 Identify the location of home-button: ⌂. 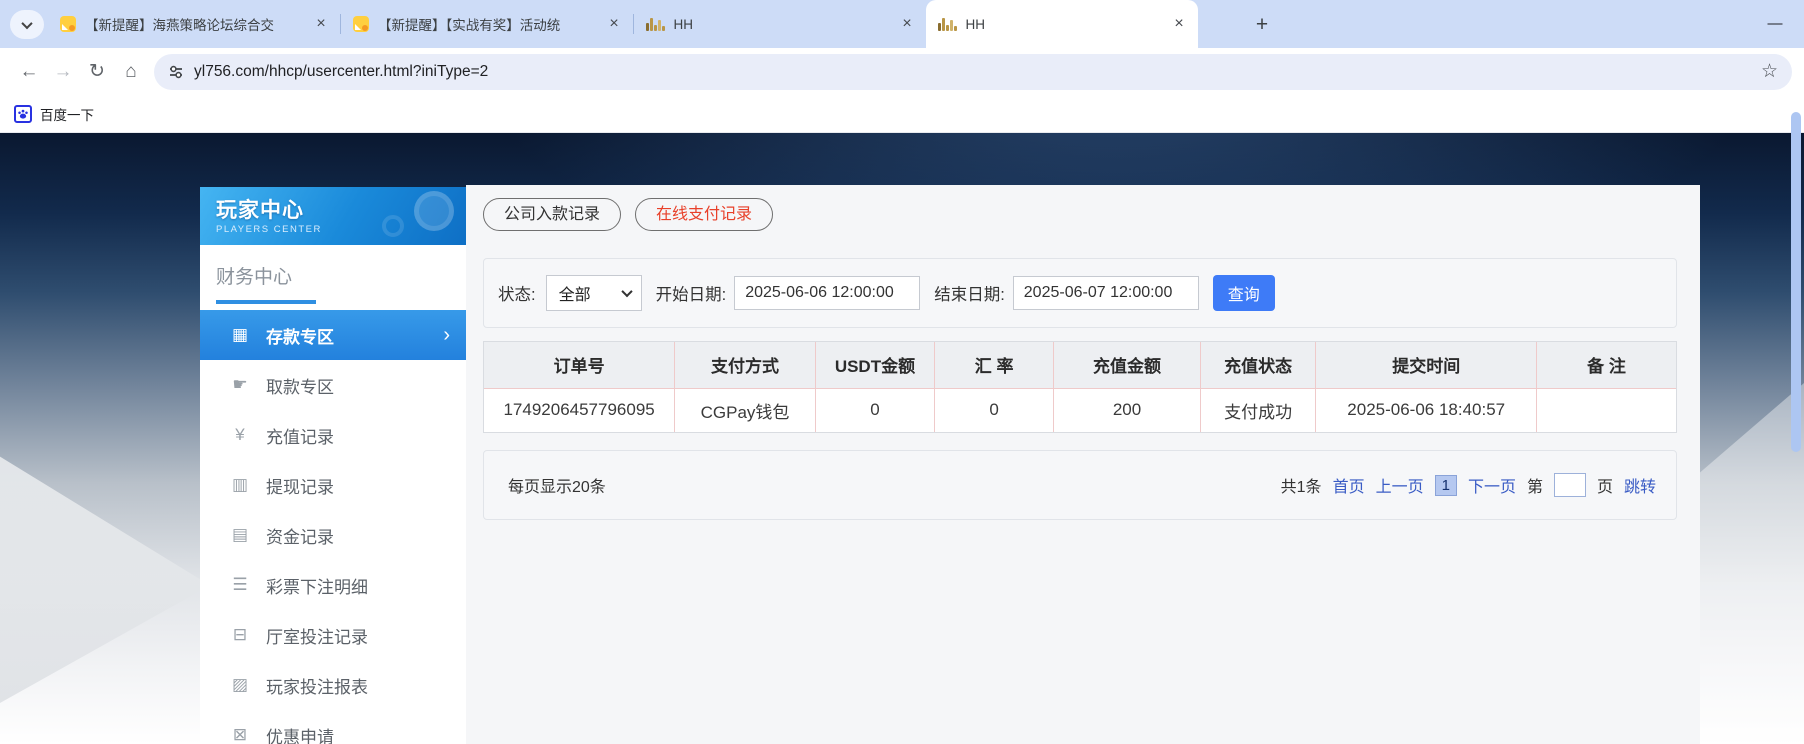
(131, 72).